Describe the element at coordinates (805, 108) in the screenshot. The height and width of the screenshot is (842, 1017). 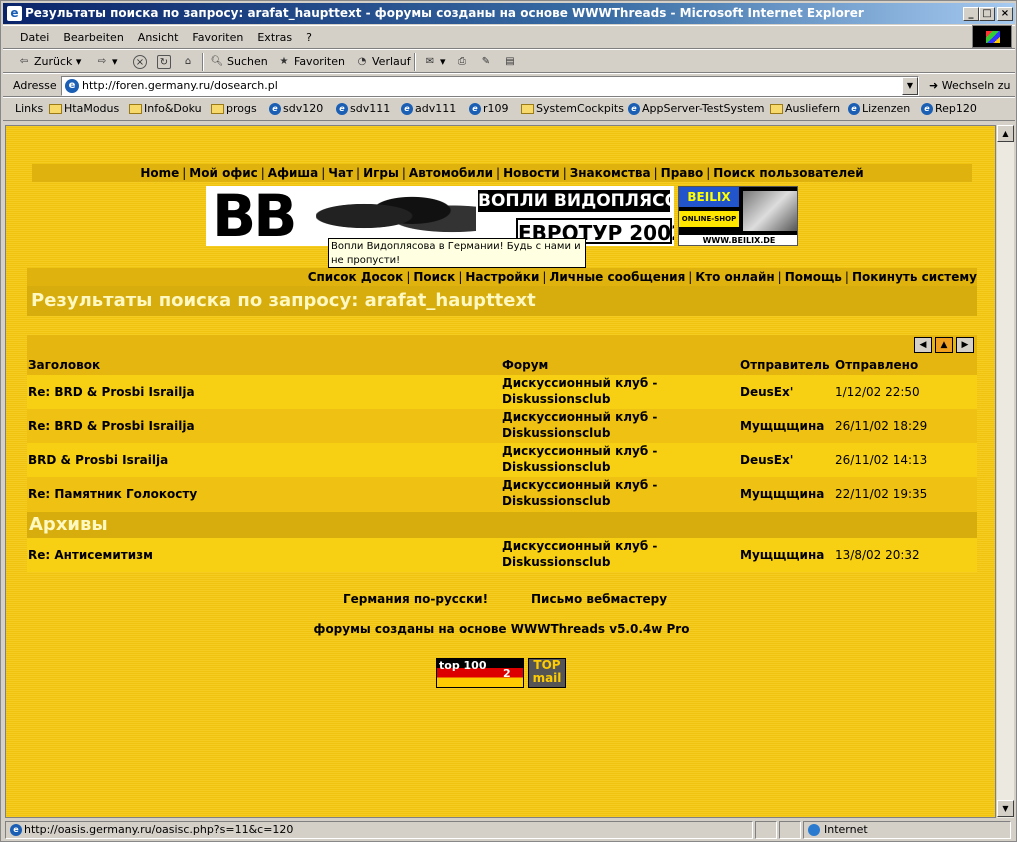
I see `link-ausliefern: Ausliefern` at that location.